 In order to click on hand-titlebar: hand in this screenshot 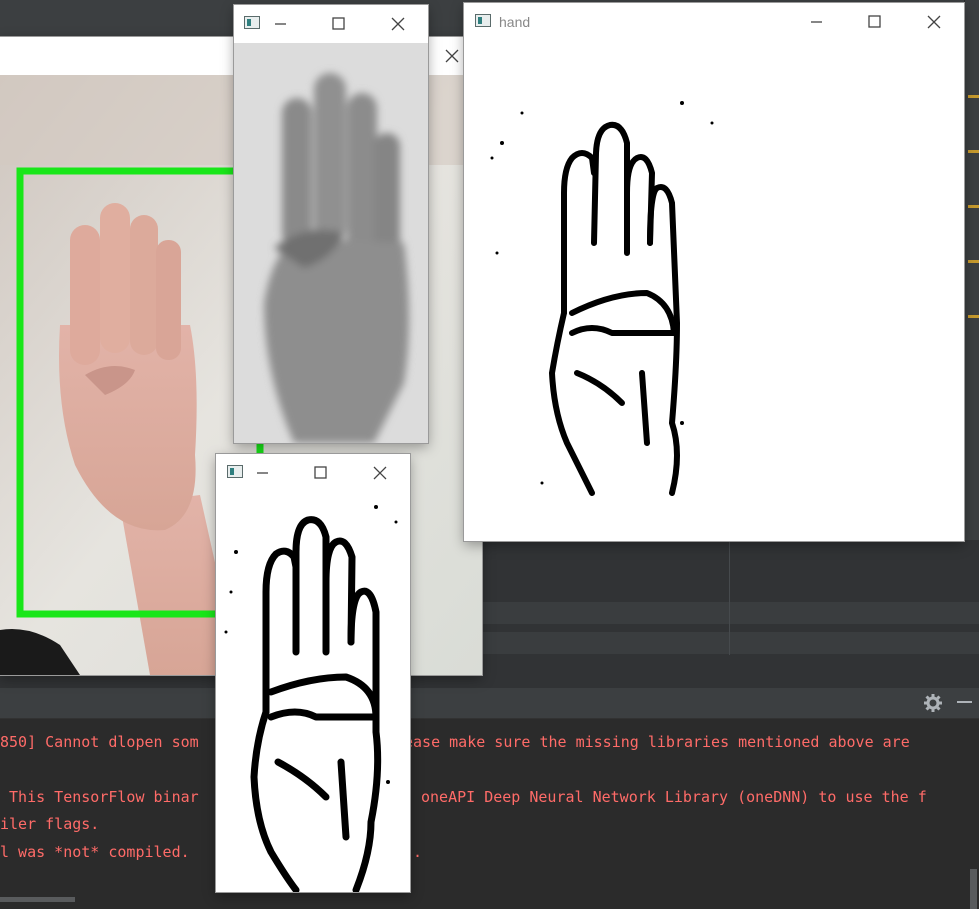, I will do `click(714, 21)`.